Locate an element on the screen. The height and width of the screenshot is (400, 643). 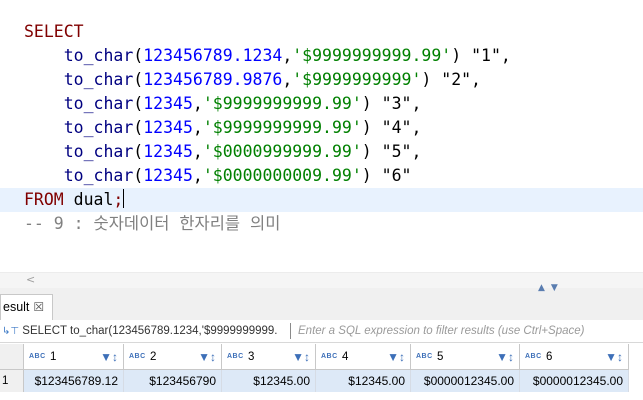
column-header-label: 3 is located at coordinates (251, 357).